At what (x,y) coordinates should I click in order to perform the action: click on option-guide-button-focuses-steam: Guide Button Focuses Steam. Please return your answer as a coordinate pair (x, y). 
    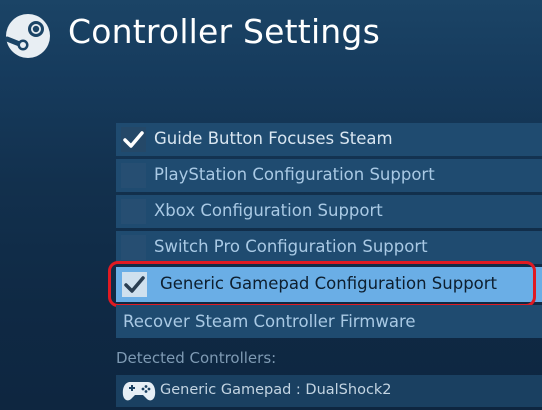
    Looking at the image, I should click on (329, 139).